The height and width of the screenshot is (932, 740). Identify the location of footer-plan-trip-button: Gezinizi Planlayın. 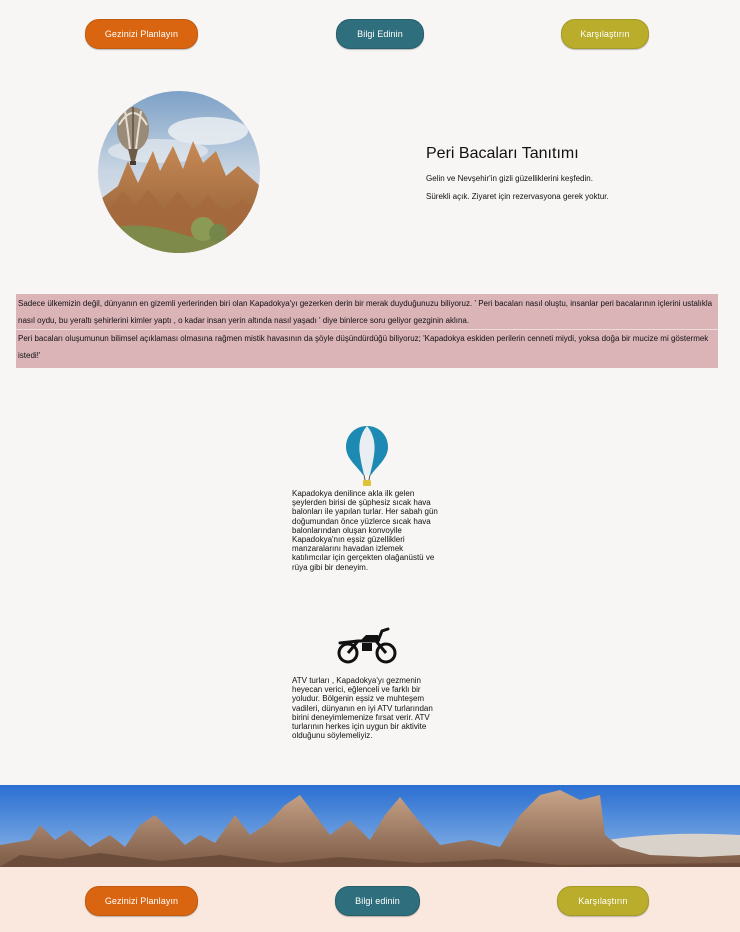
(141, 901).